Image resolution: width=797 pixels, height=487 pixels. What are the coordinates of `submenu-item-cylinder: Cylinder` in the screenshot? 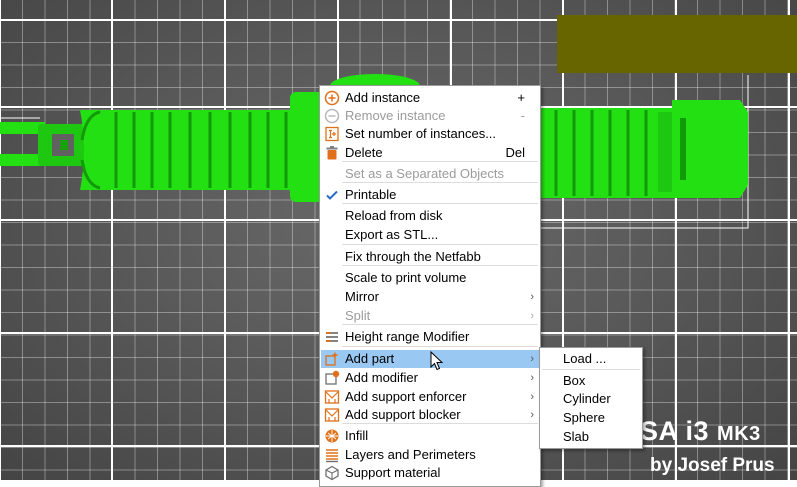 It's located at (591, 399).